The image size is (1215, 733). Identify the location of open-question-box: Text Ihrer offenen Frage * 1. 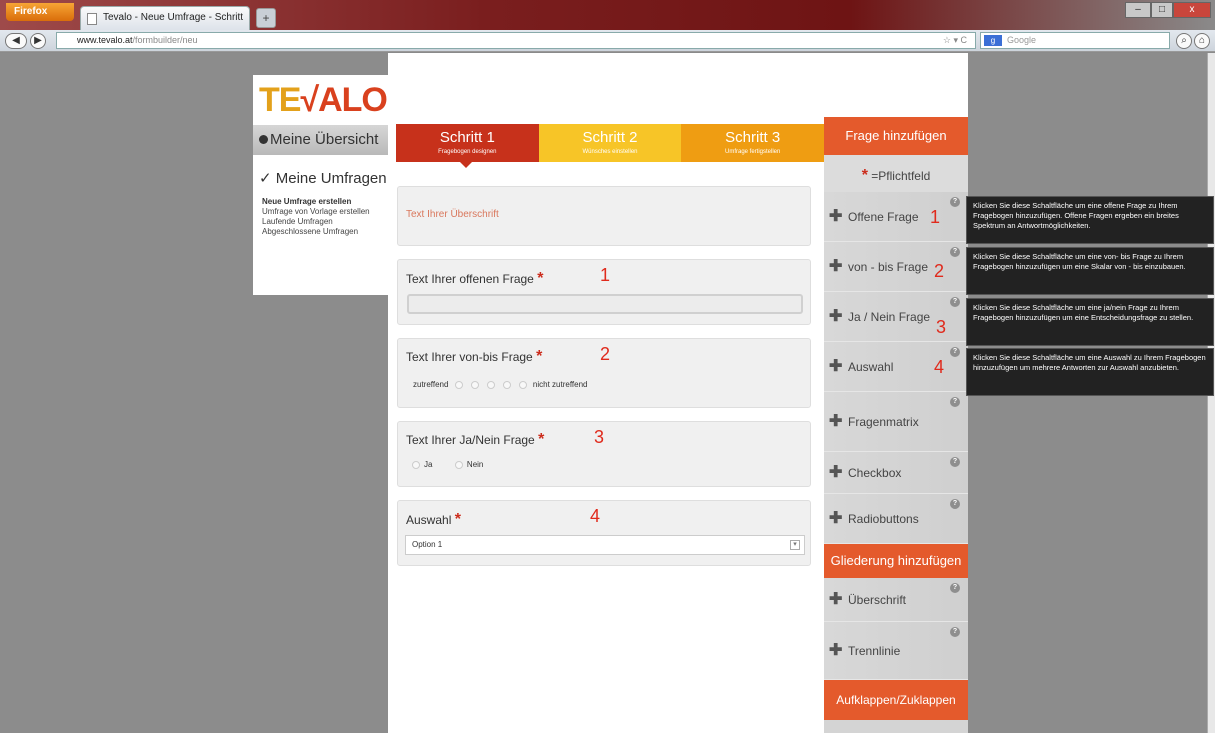
(604, 292).